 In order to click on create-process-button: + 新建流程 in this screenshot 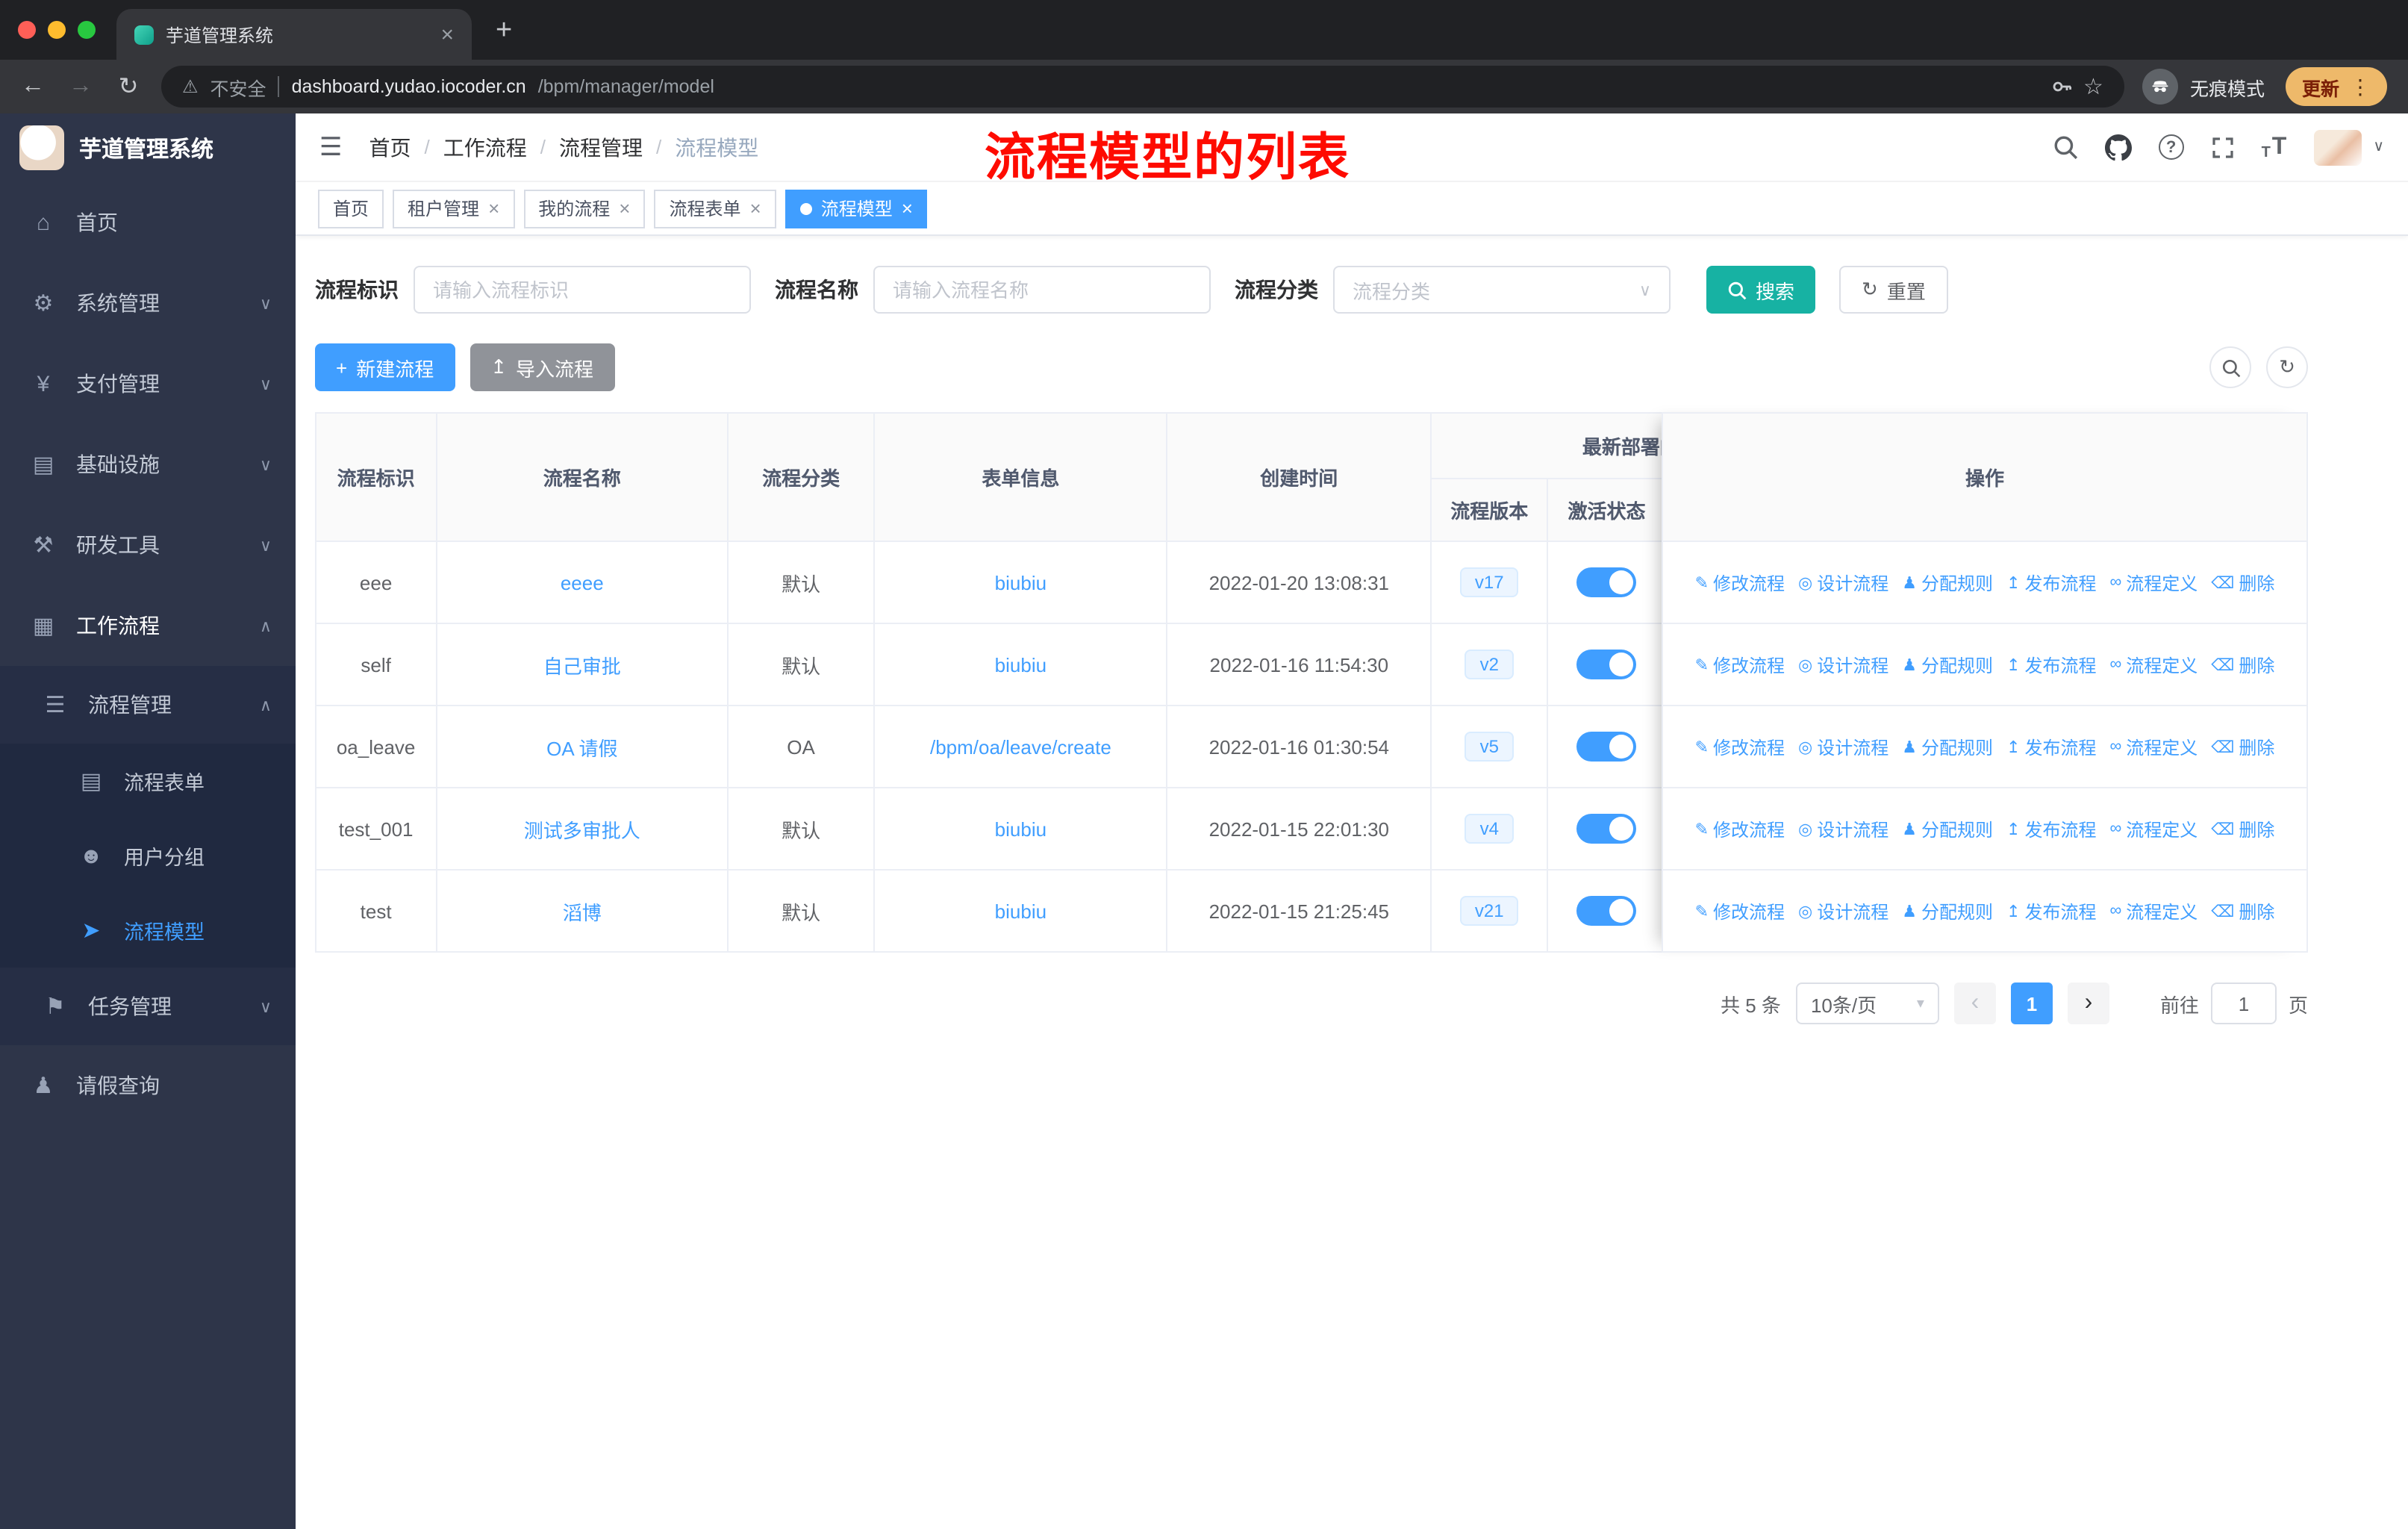, I will do `click(385, 367)`.